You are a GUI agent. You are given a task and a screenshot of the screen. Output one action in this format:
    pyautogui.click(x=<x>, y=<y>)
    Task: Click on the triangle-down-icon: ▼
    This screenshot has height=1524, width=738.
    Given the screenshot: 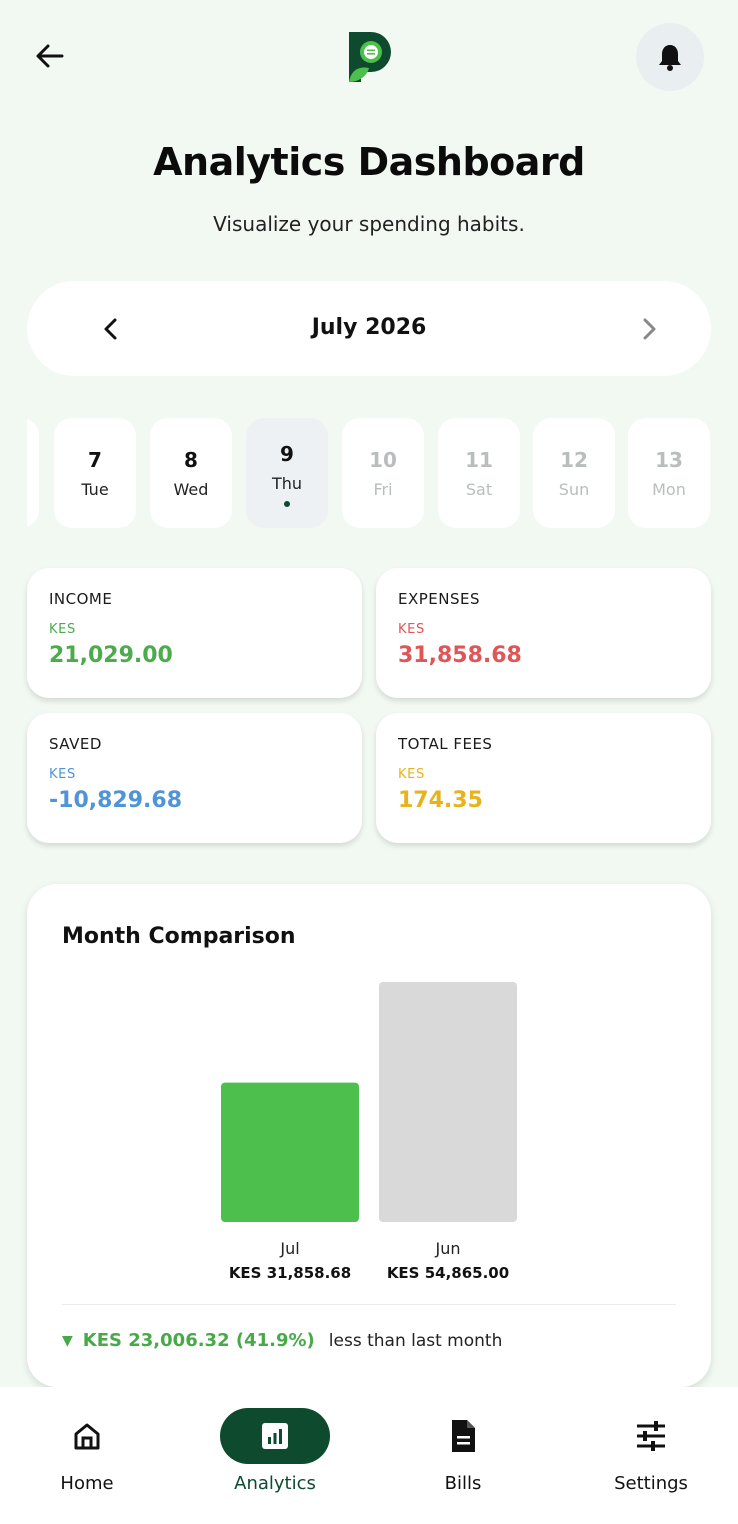 What is the action you would take?
    pyautogui.click(x=67, y=1340)
    